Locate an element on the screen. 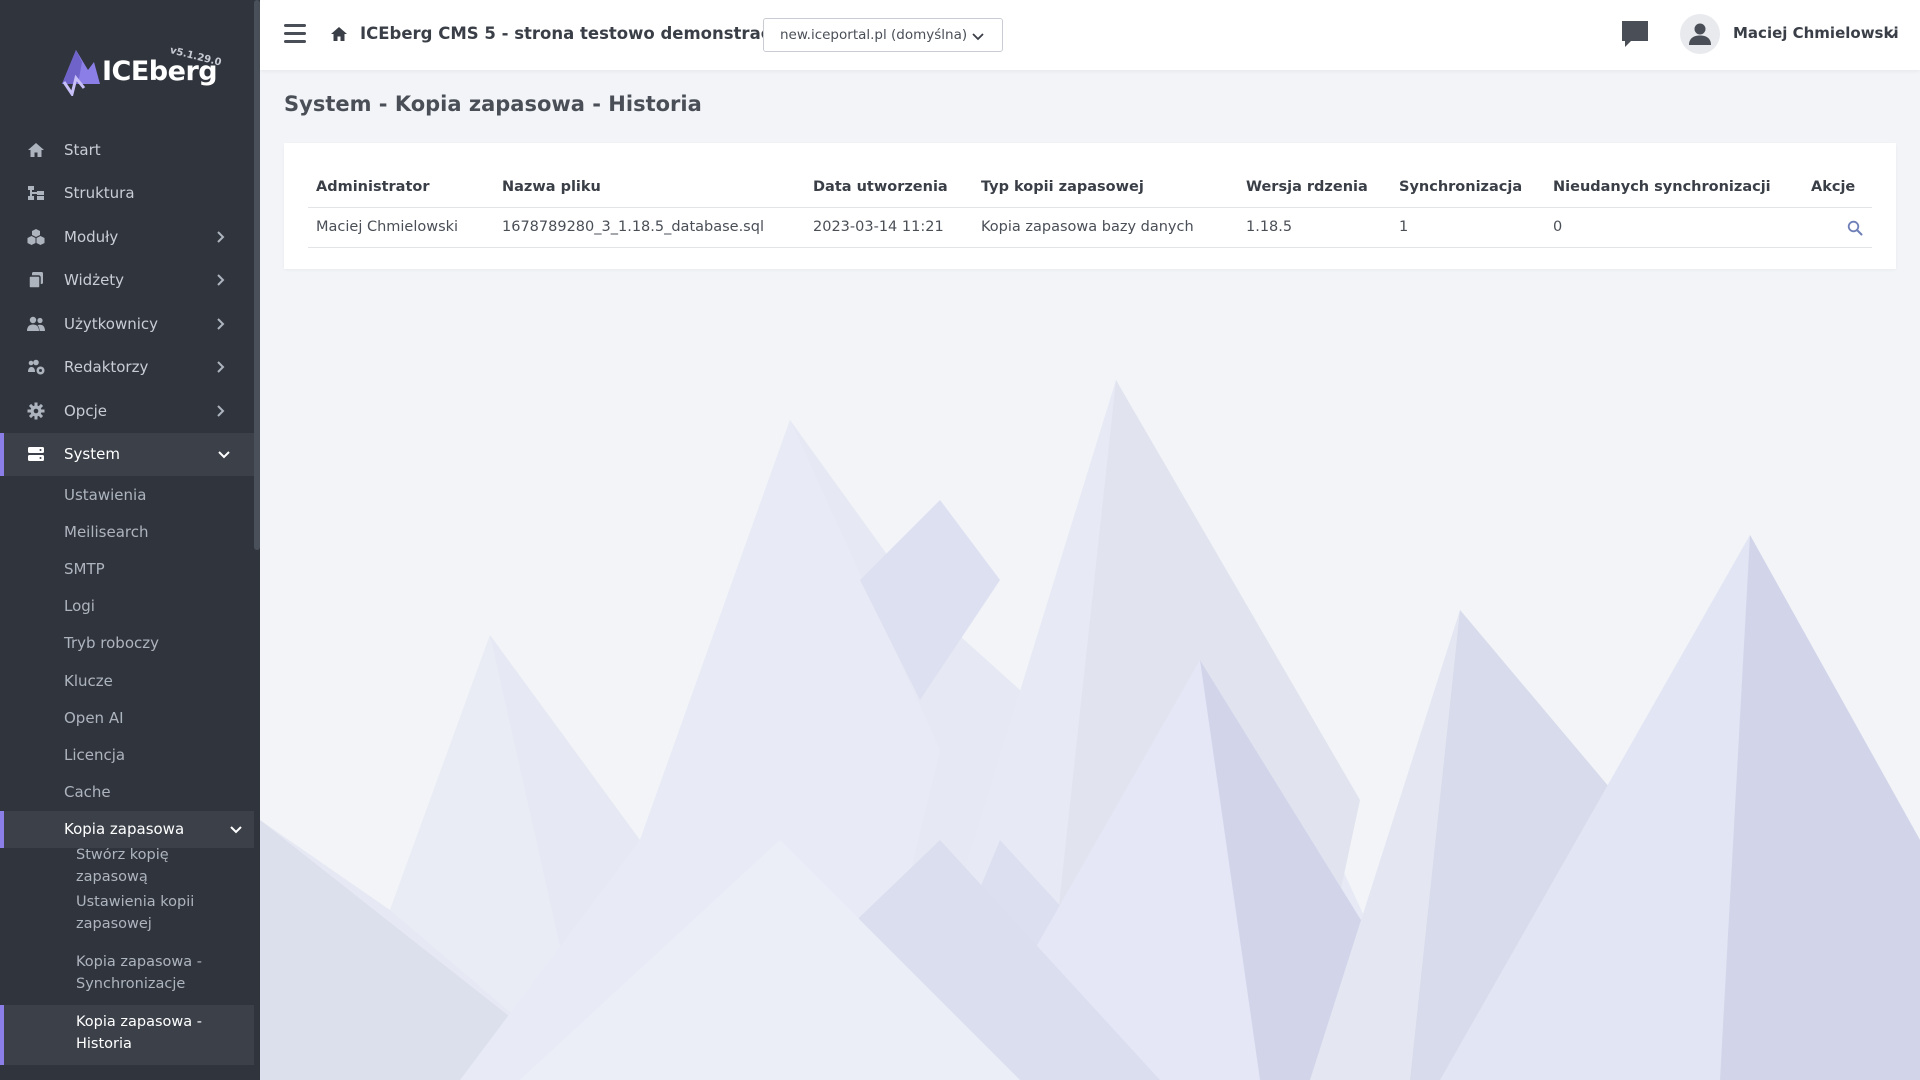 The image size is (1920, 1080). sidebar-subitem-logi: Logi is located at coordinates (127, 606).